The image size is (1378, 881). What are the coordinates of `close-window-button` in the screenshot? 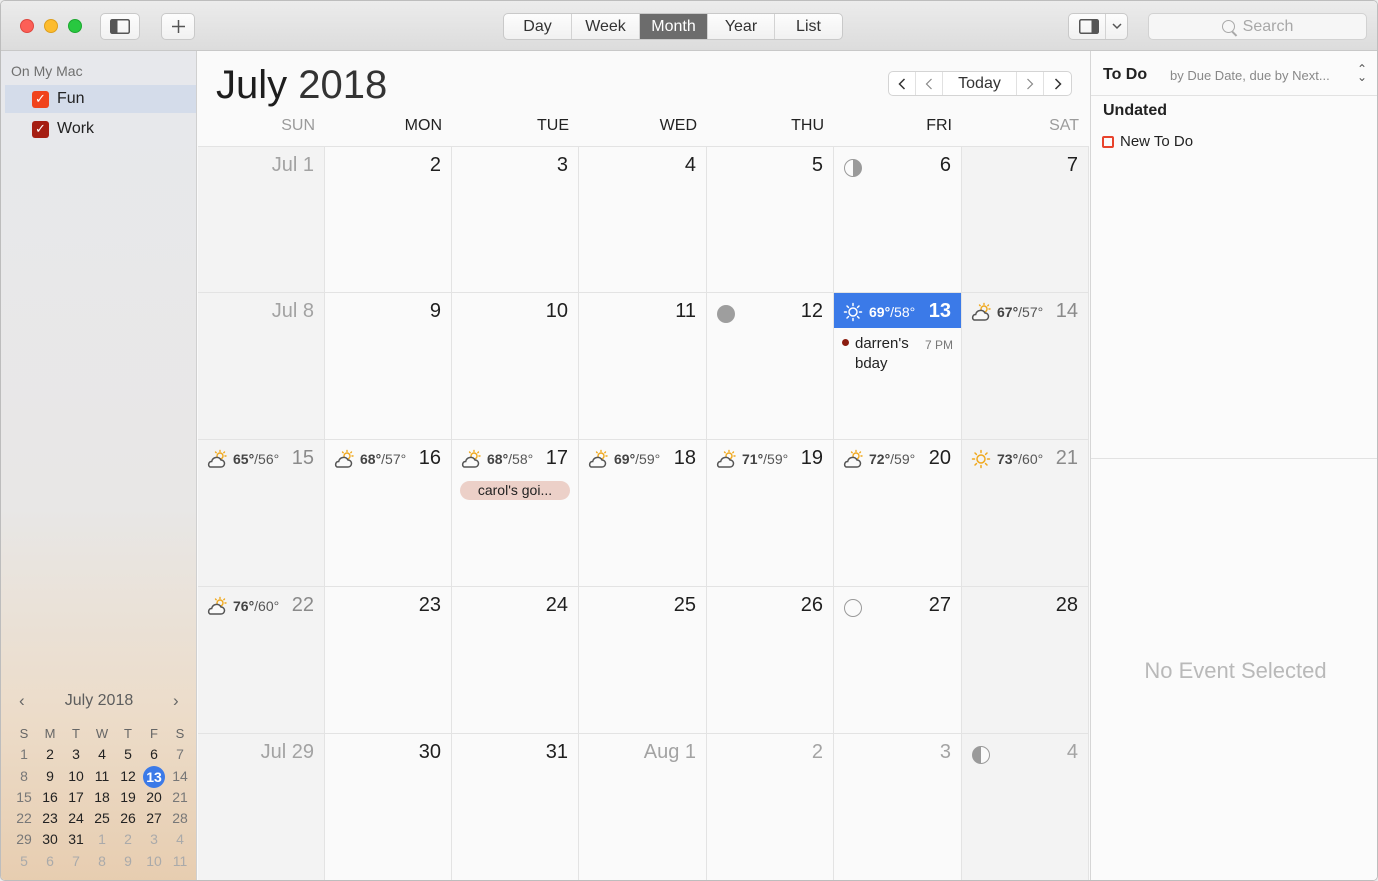 It's located at (27, 26).